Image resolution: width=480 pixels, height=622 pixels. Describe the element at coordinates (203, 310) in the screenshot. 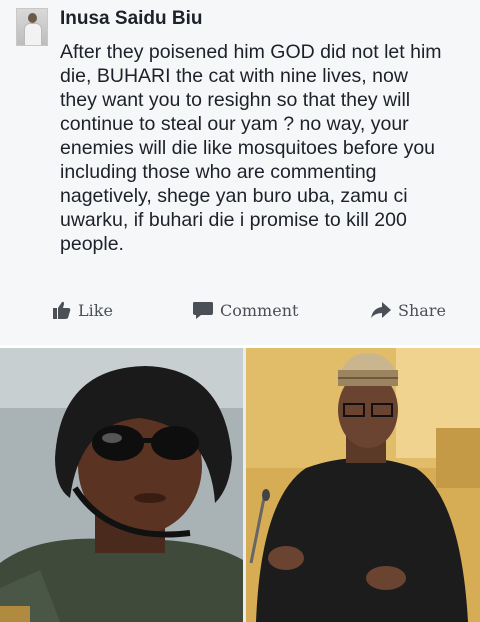

I see `speech-bubble-icon` at that location.